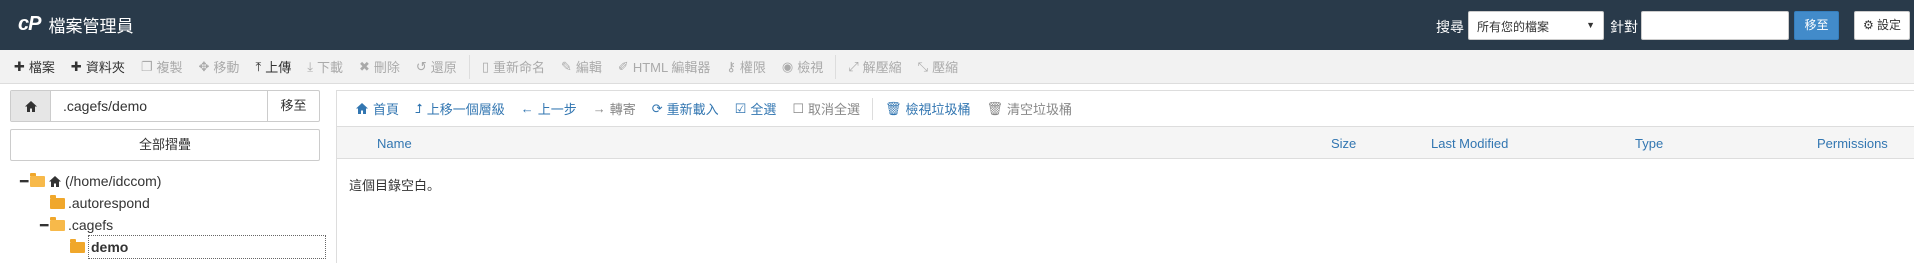  Describe the element at coordinates (599, 108) in the screenshot. I see `arrow-right-icon: →` at that location.